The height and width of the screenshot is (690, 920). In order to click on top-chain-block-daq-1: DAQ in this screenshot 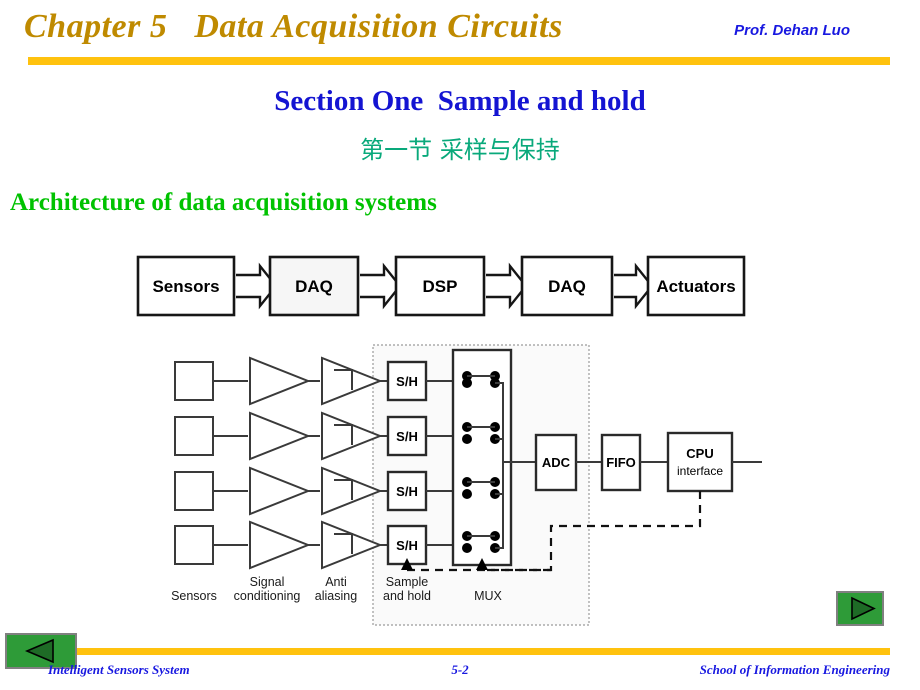, I will do `click(314, 286)`.